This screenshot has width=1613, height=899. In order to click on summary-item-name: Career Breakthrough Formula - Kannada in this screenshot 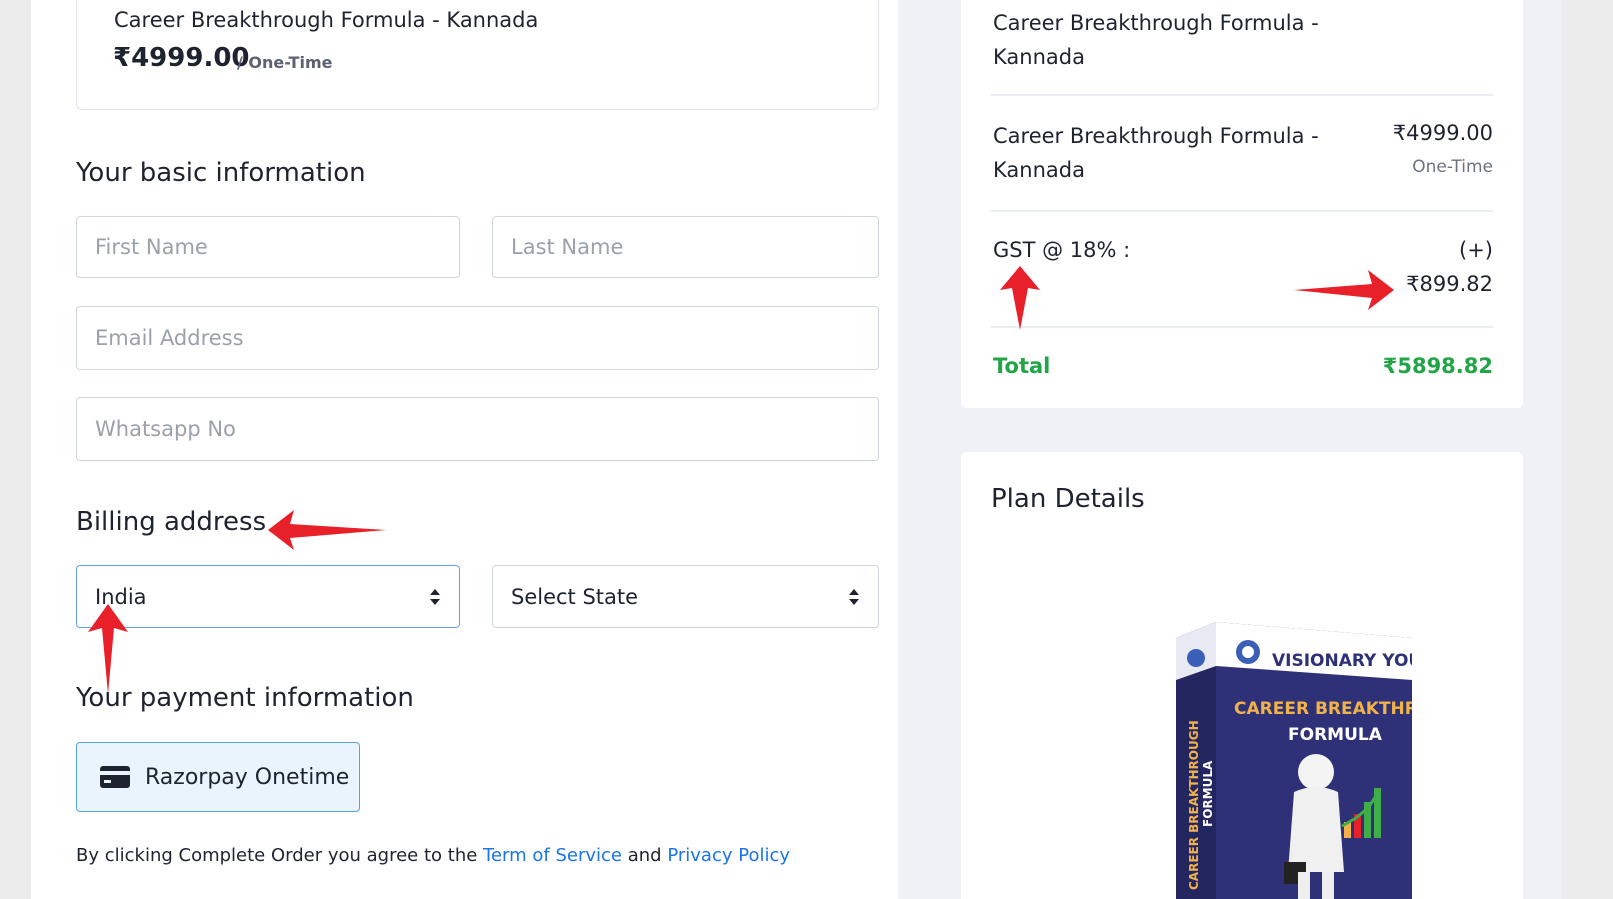, I will do `click(1156, 153)`.